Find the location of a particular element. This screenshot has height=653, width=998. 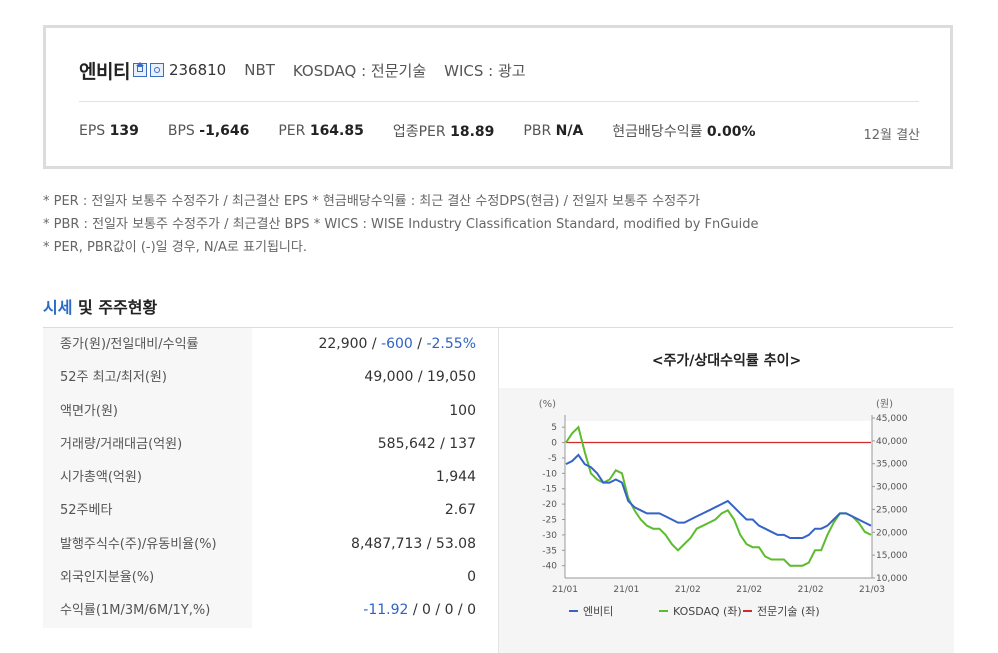

right-tick-label: 10,000 is located at coordinates (892, 579).